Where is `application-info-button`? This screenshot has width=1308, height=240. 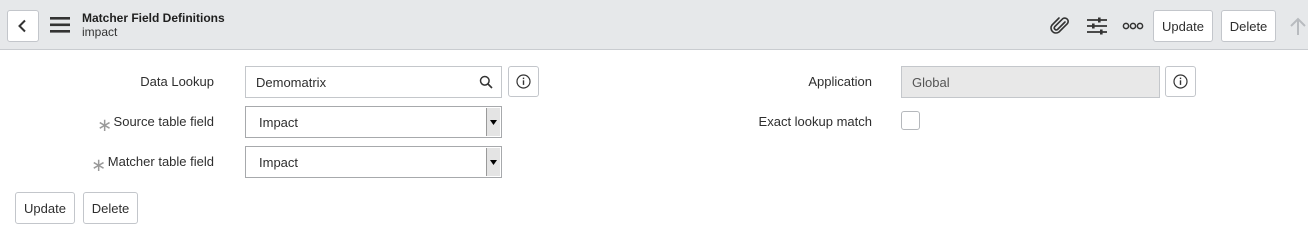
application-info-button is located at coordinates (1180, 81).